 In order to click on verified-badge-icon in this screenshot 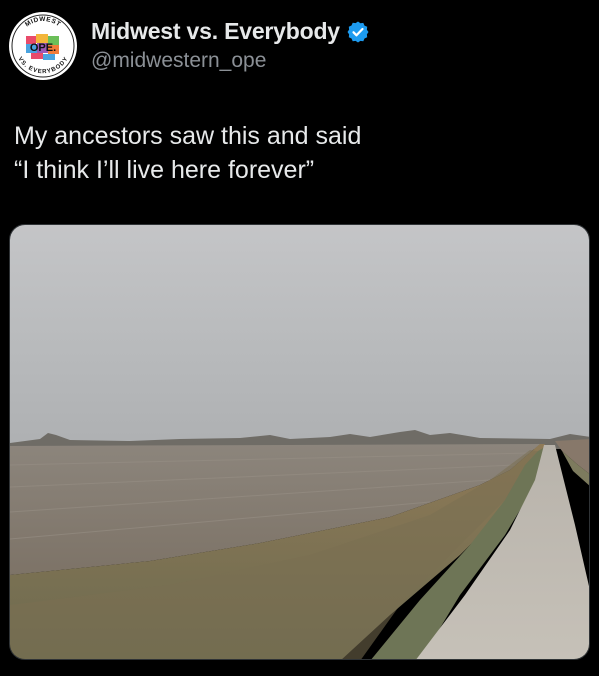, I will do `click(358, 31)`.